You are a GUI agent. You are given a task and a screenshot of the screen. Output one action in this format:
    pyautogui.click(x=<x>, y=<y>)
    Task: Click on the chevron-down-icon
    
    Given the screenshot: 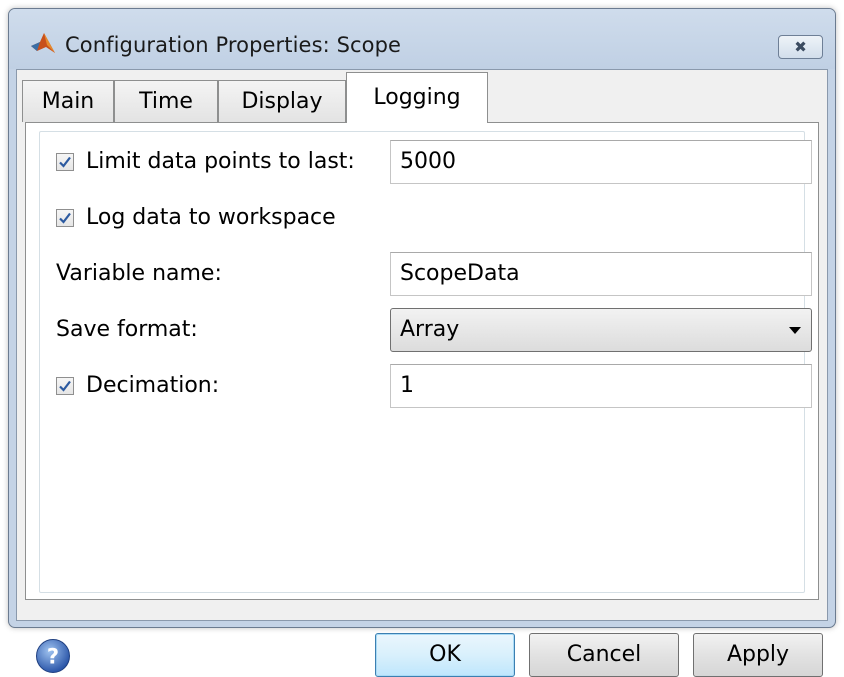 What is the action you would take?
    pyautogui.click(x=795, y=330)
    